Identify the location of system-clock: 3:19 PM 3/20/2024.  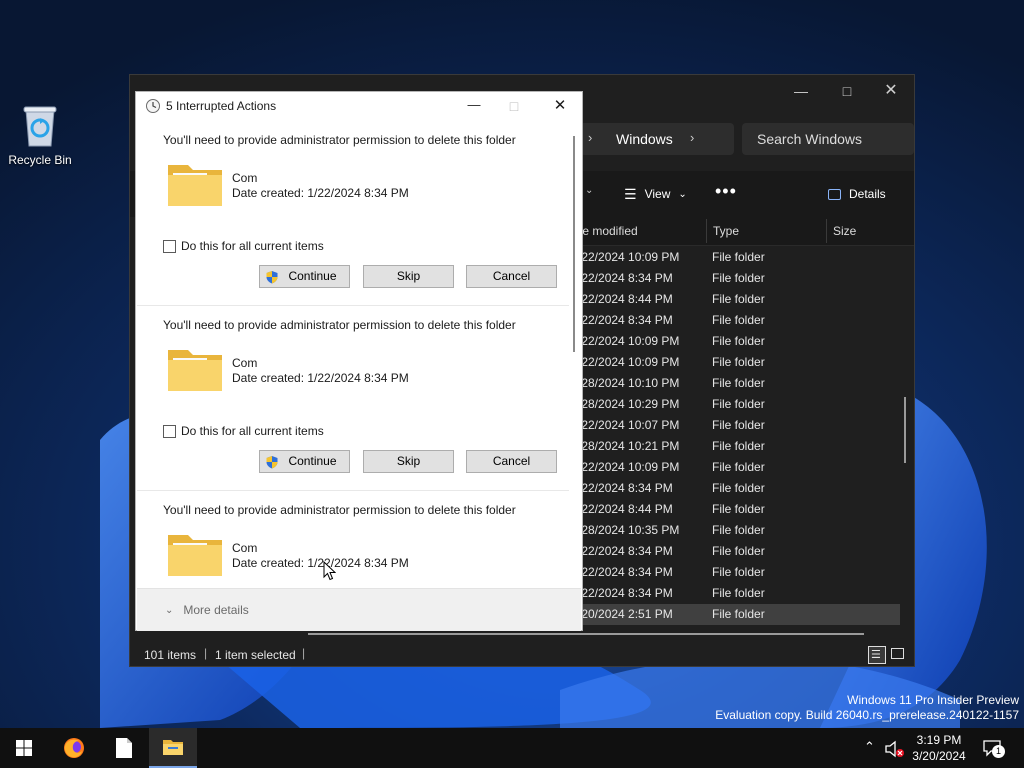
(939, 748).